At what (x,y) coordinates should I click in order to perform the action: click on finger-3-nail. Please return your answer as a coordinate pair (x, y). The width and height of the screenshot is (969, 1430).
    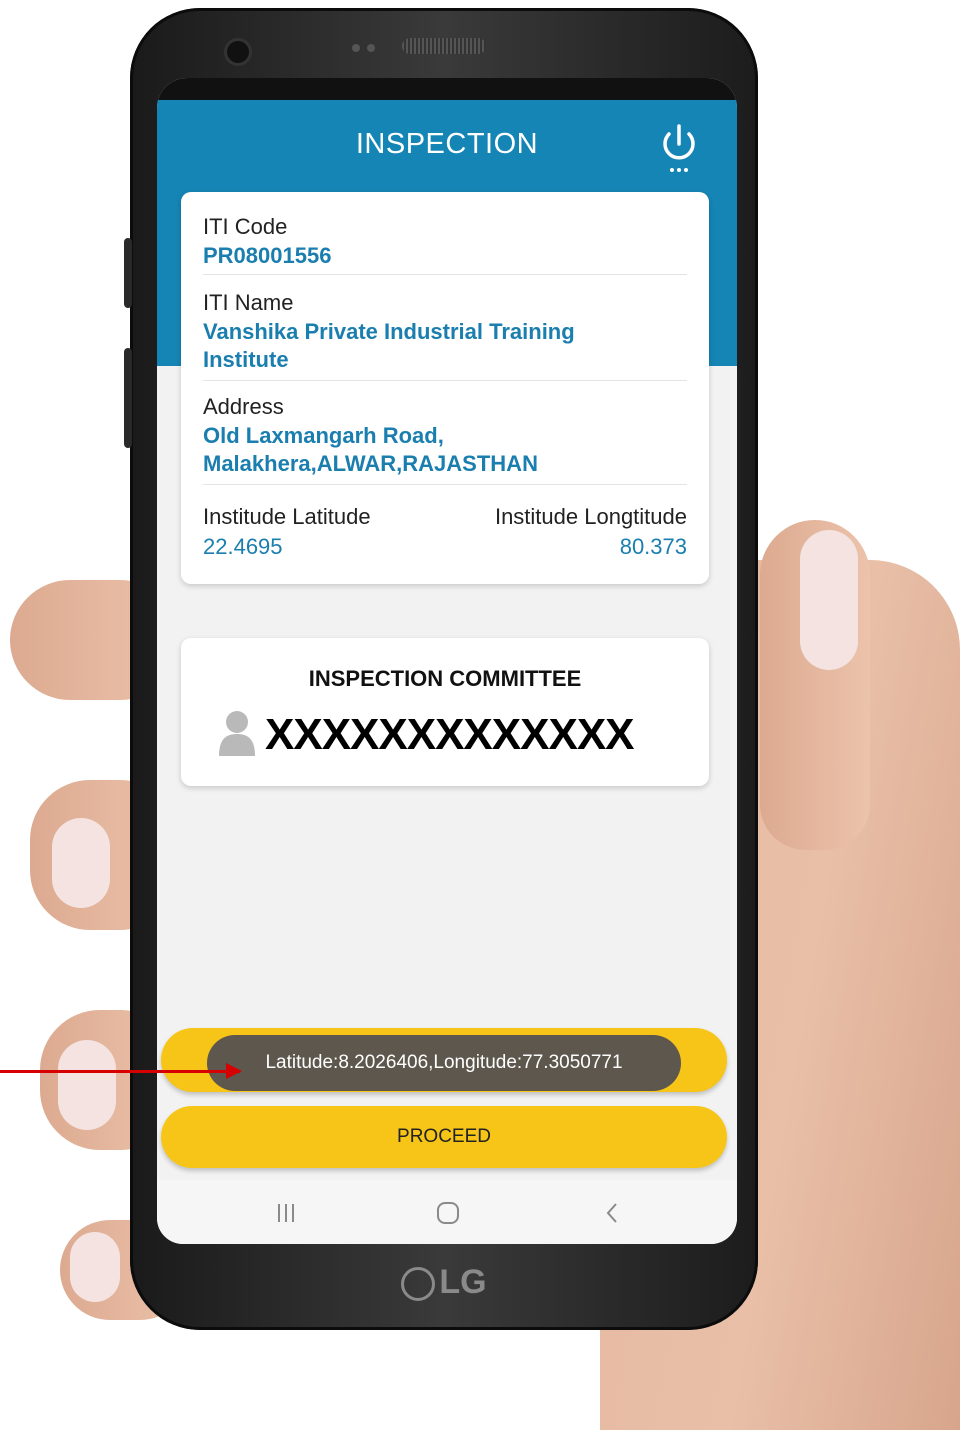
    Looking at the image, I should click on (87, 1085).